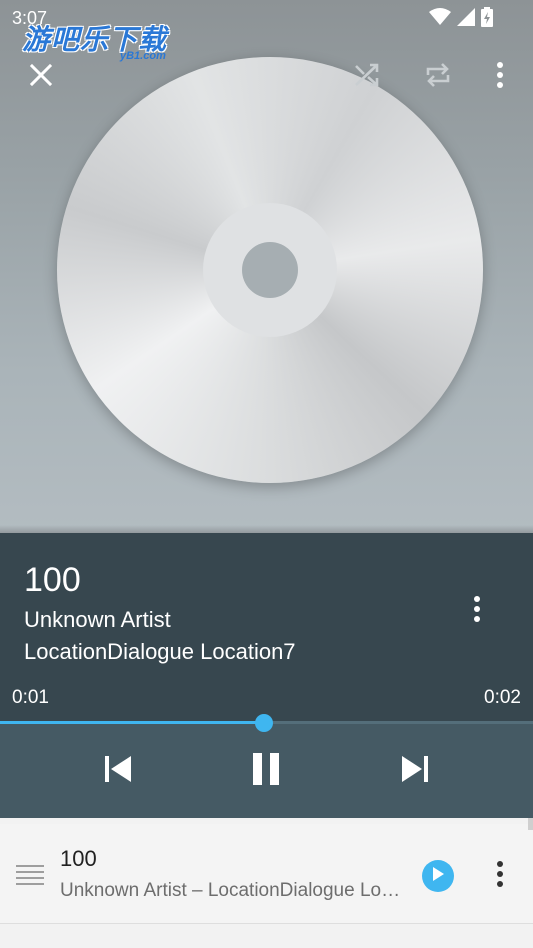  I want to click on pause-button, so click(266, 771).